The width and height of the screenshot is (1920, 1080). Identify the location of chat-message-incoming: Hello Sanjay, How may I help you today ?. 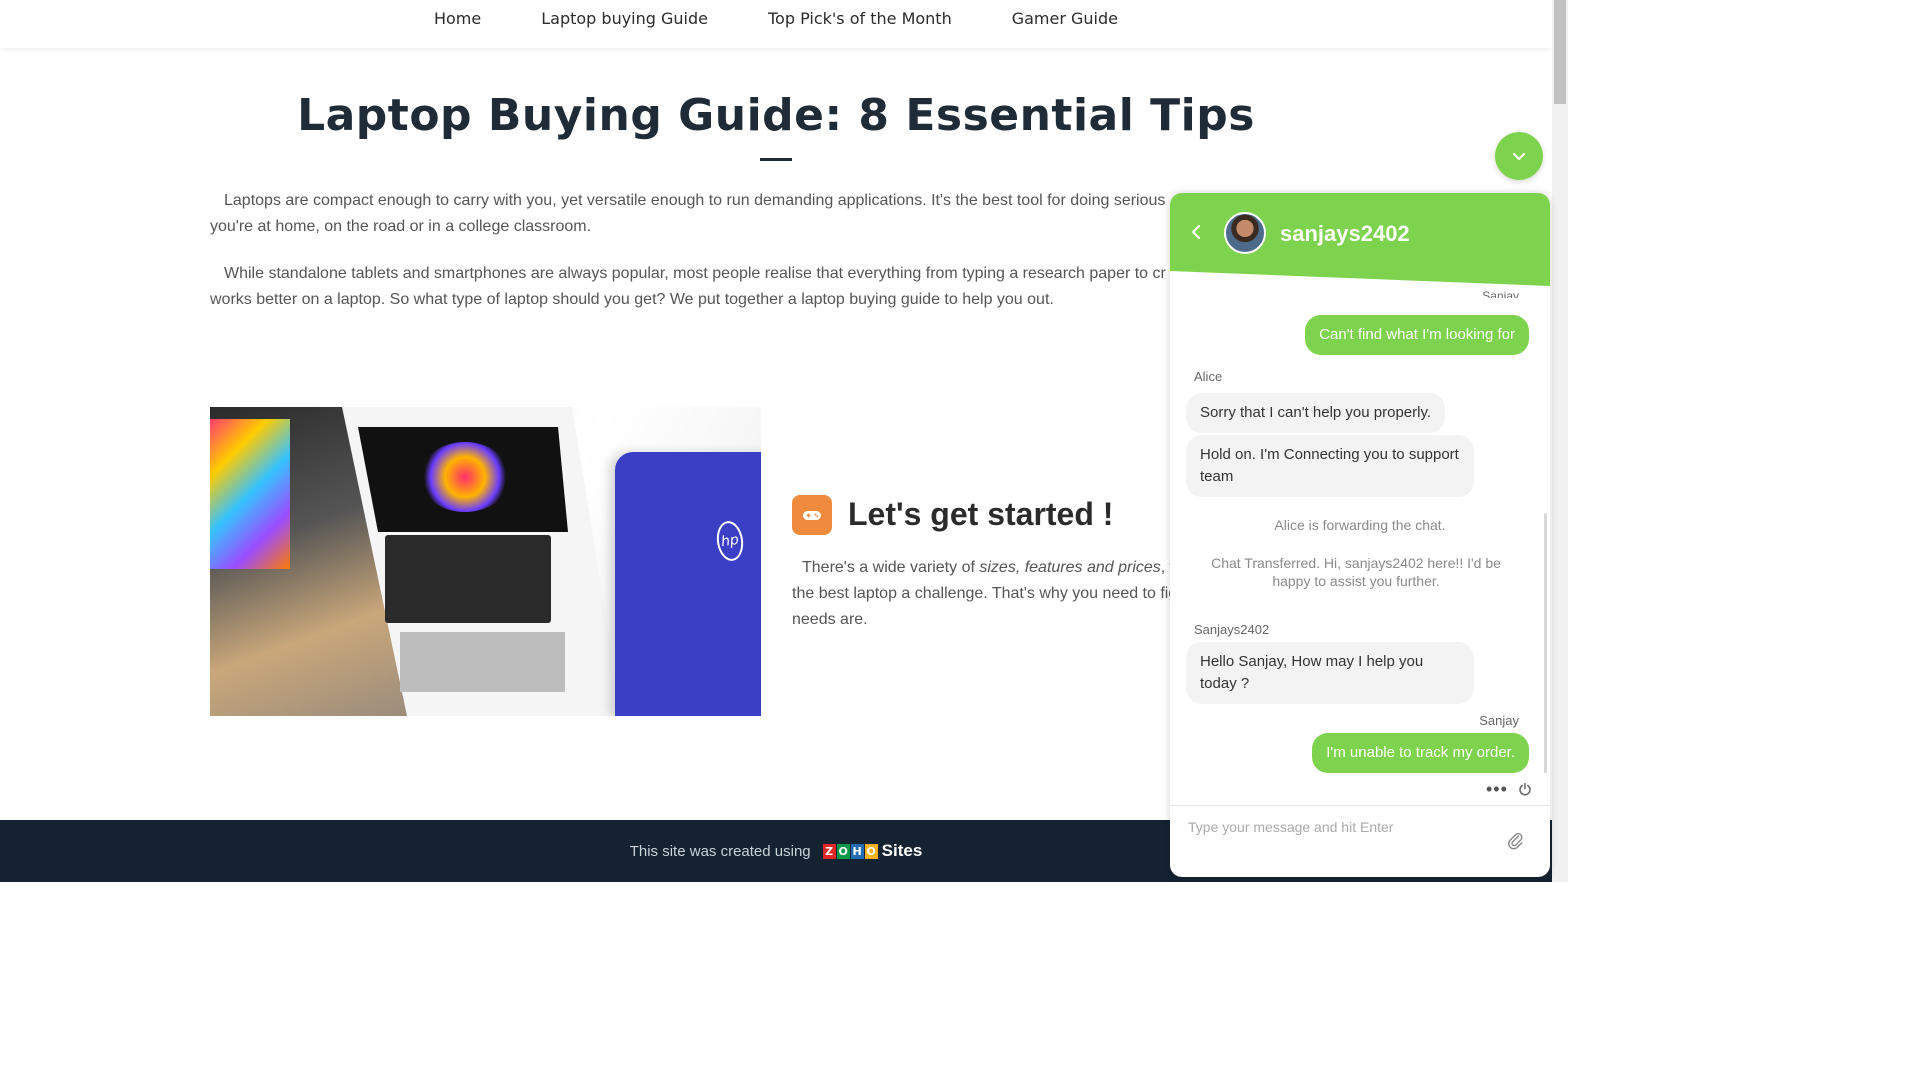
(1330, 673).